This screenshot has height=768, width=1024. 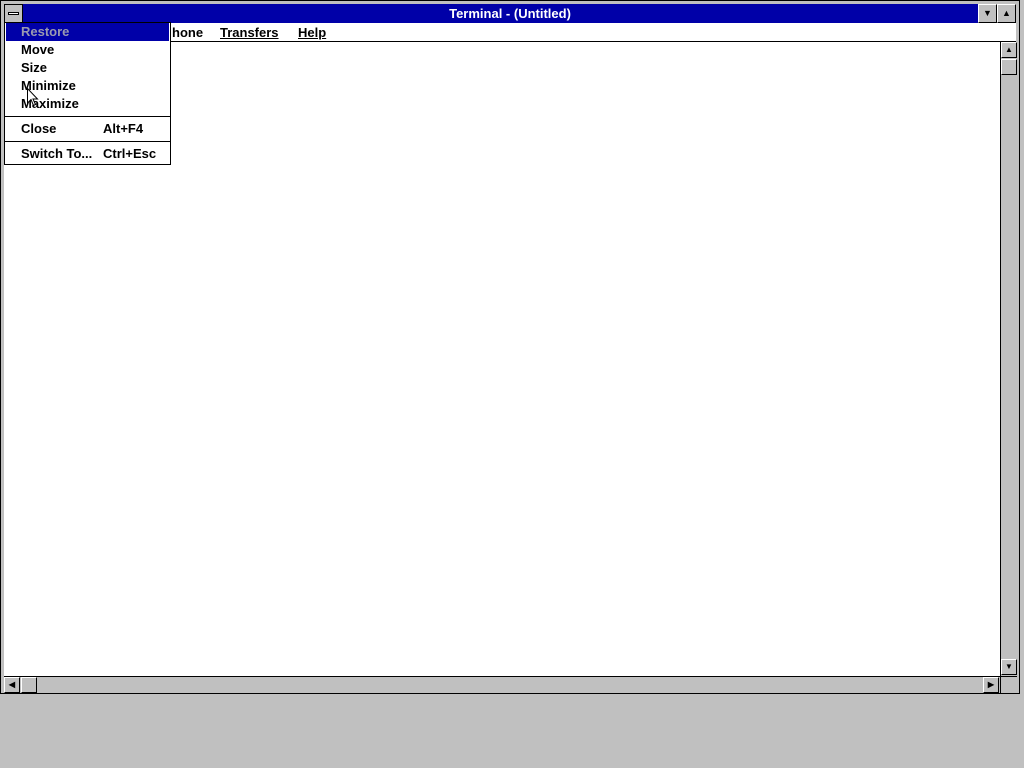 I want to click on minimize-arrow-icon: ▼, so click(x=987, y=13).